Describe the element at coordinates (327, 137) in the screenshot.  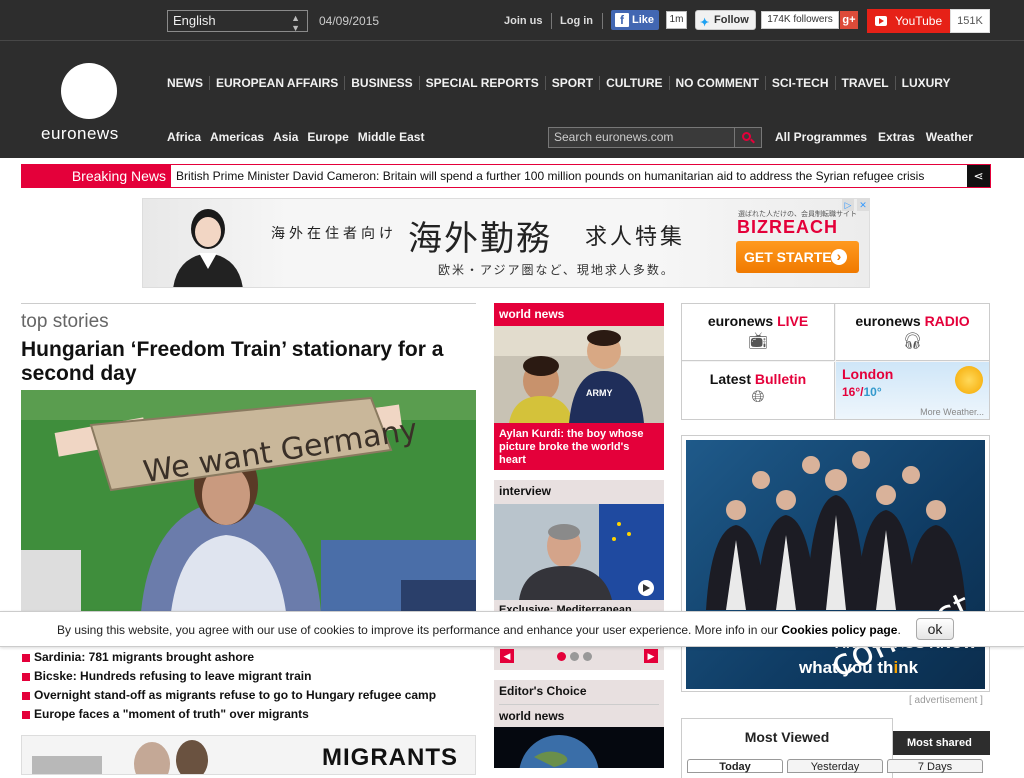
I see `region-europe: Europe` at that location.